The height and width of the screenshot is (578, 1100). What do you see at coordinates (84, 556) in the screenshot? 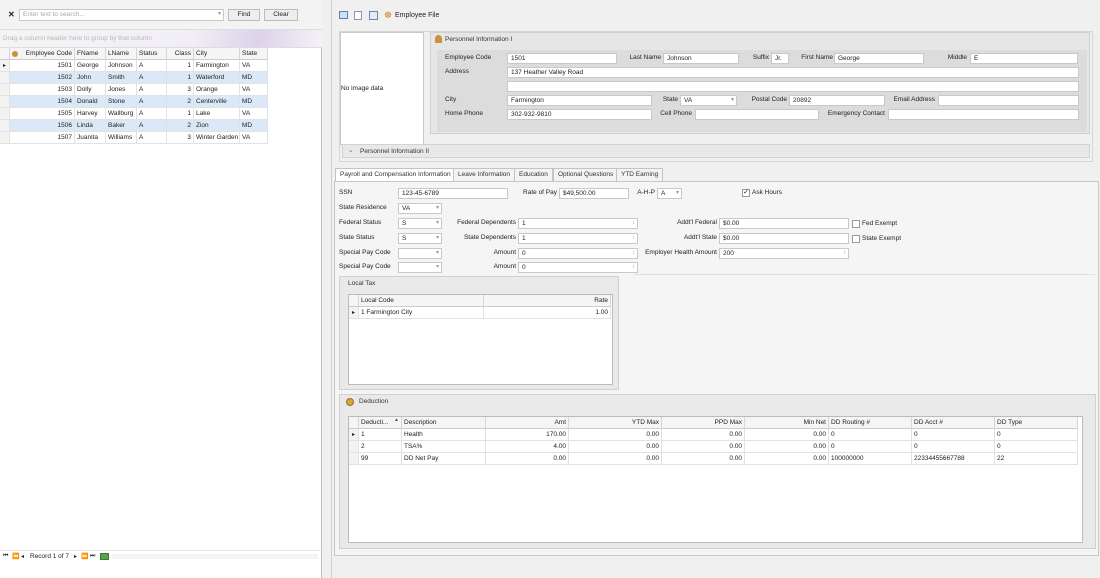
I see `next-page-icon: ⏩` at bounding box center [84, 556].